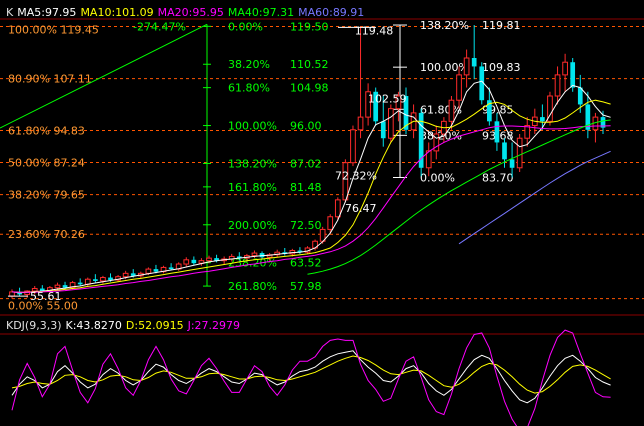 This screenshot has height=426, width=644. I want to click on price-annotation: 76.47, so click(361, 208).